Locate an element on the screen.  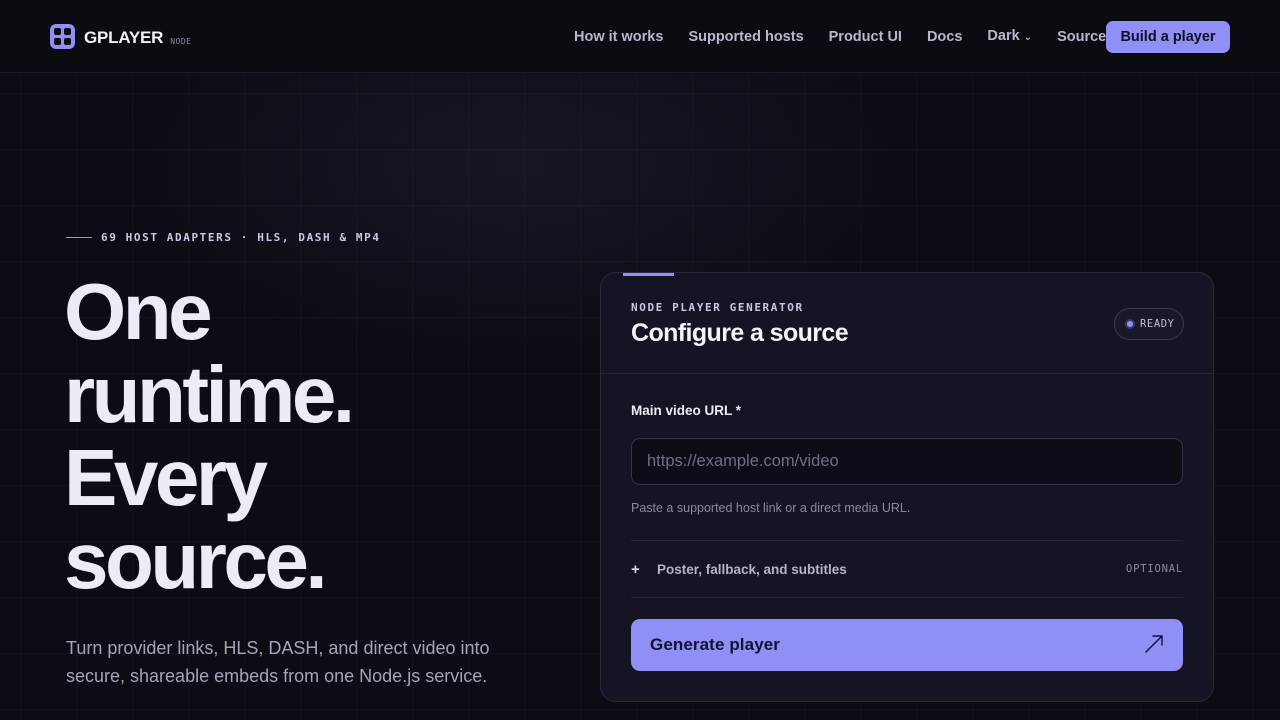
brand-tag: NODE is located at coordinates (181, 41).